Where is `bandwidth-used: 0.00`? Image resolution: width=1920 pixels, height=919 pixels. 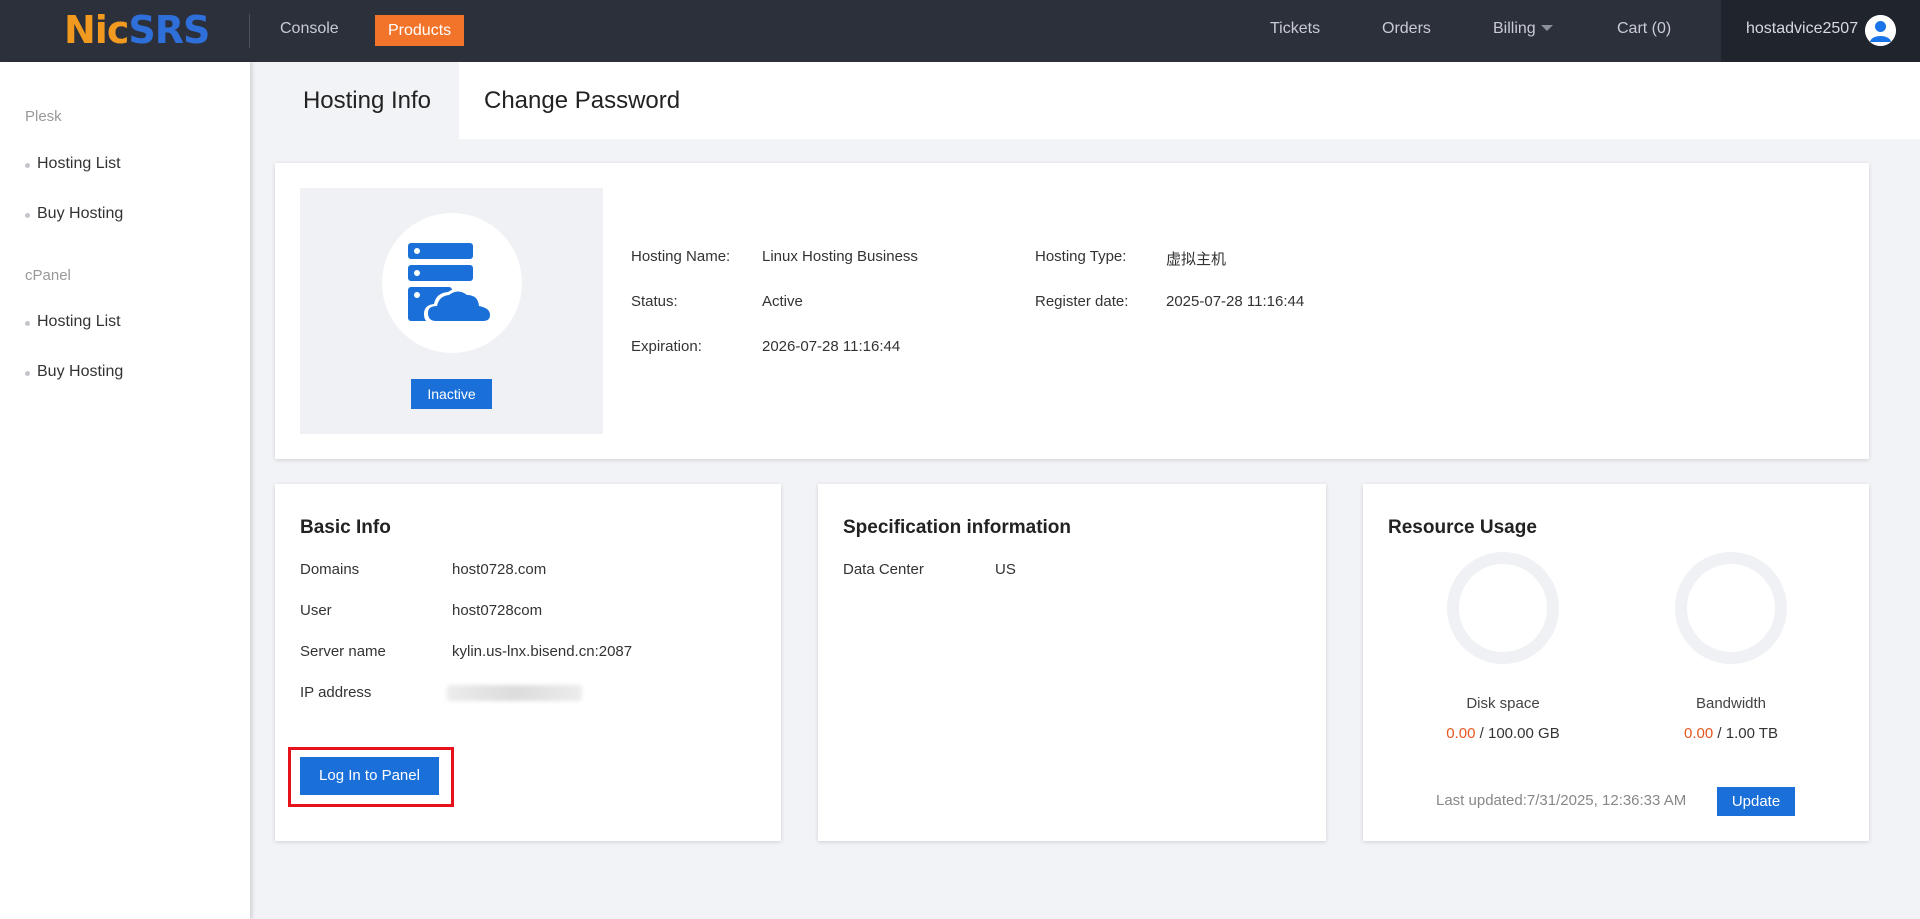
bandwidth-used: 0.00 is located at coordinates (1699, 733).